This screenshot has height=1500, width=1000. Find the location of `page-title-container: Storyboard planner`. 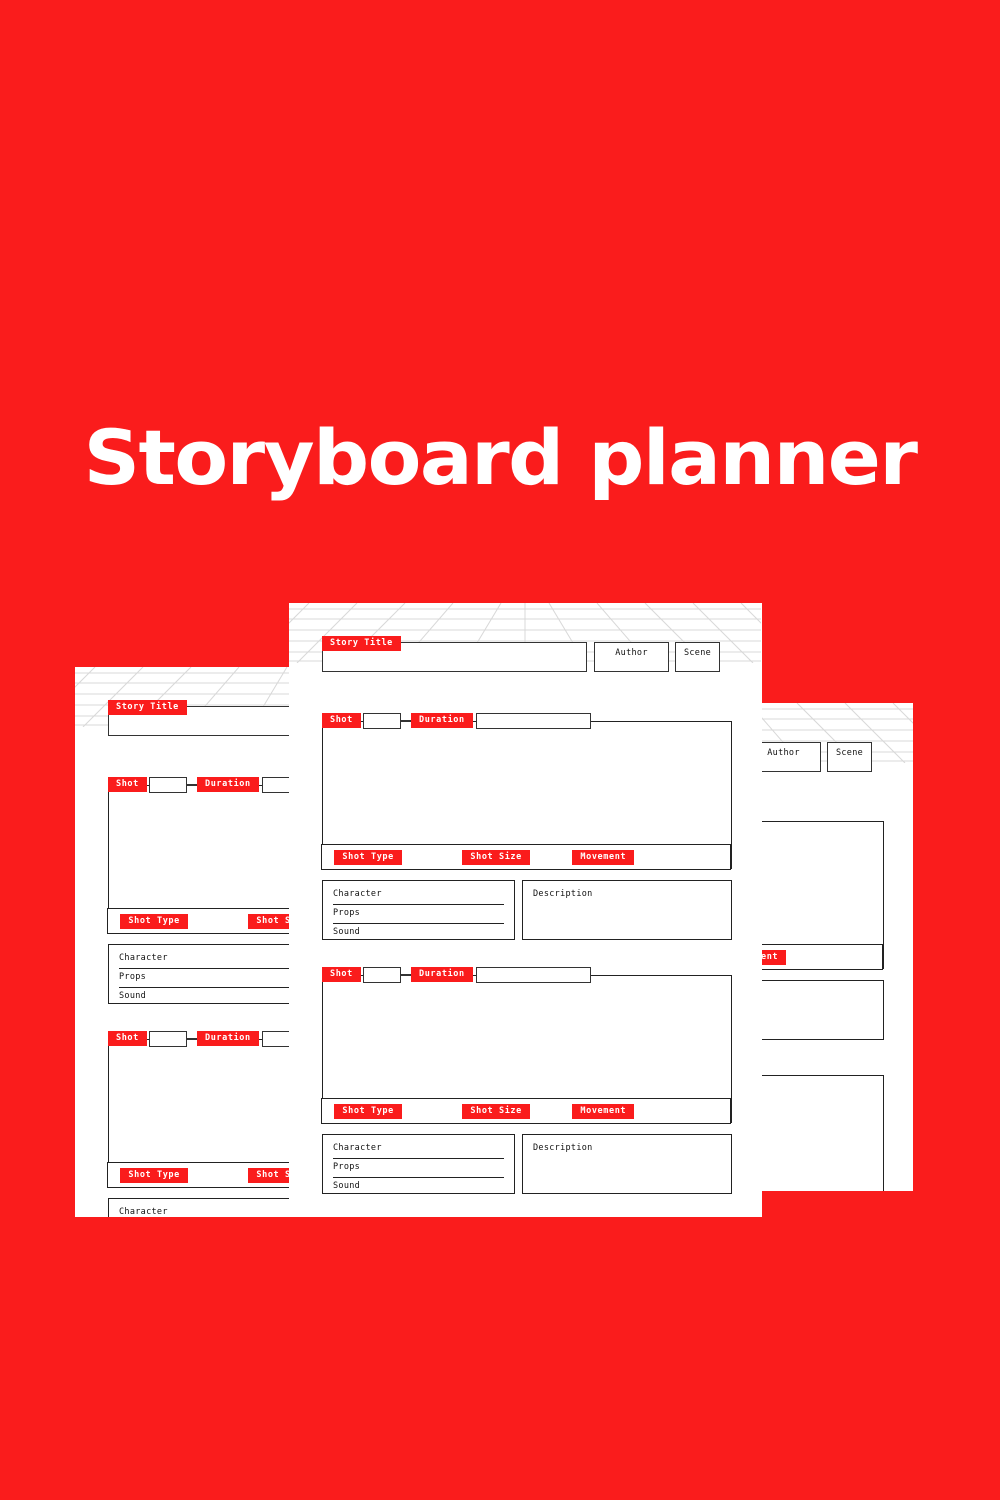

page-title-container: Storyboard planner is located at coordinates (500, 458).